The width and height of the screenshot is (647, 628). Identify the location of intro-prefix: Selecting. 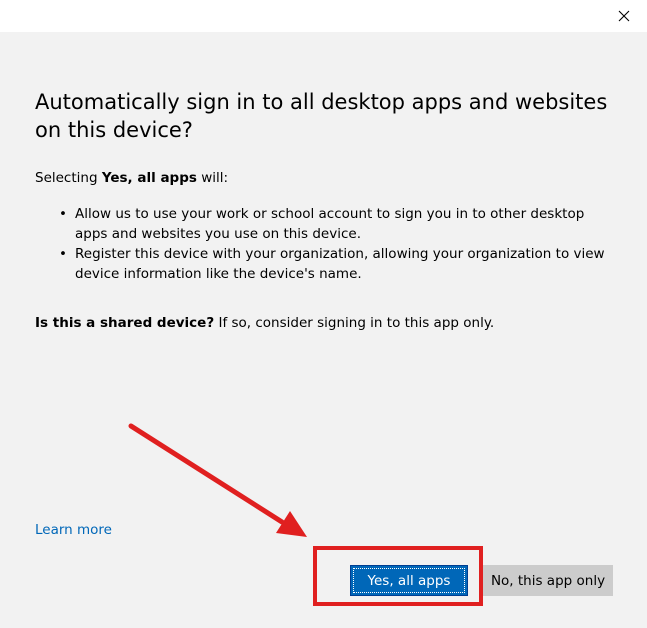
(68, 178).